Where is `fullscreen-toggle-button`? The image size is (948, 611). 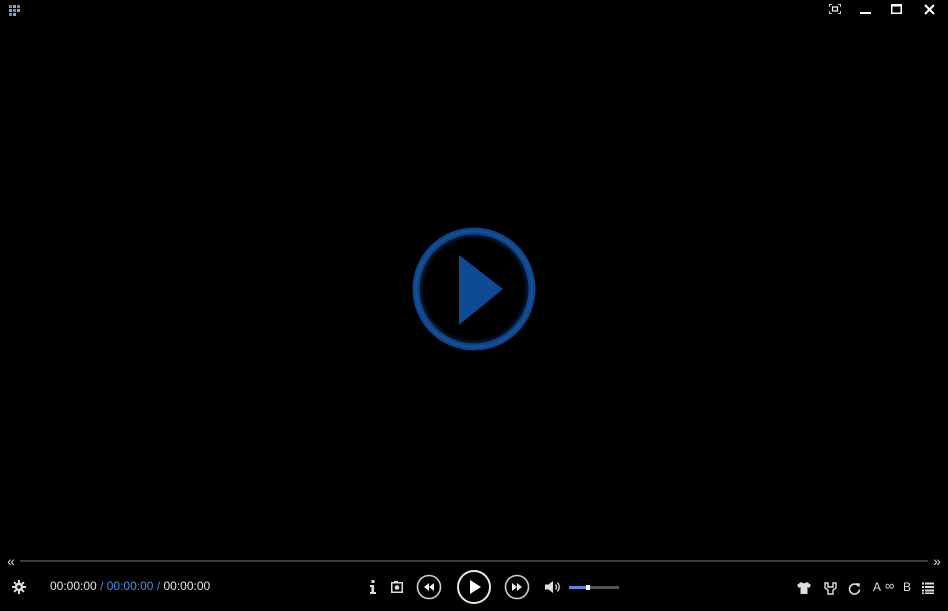 fullscreen-toggle-button is located at coordinates (835, 9).